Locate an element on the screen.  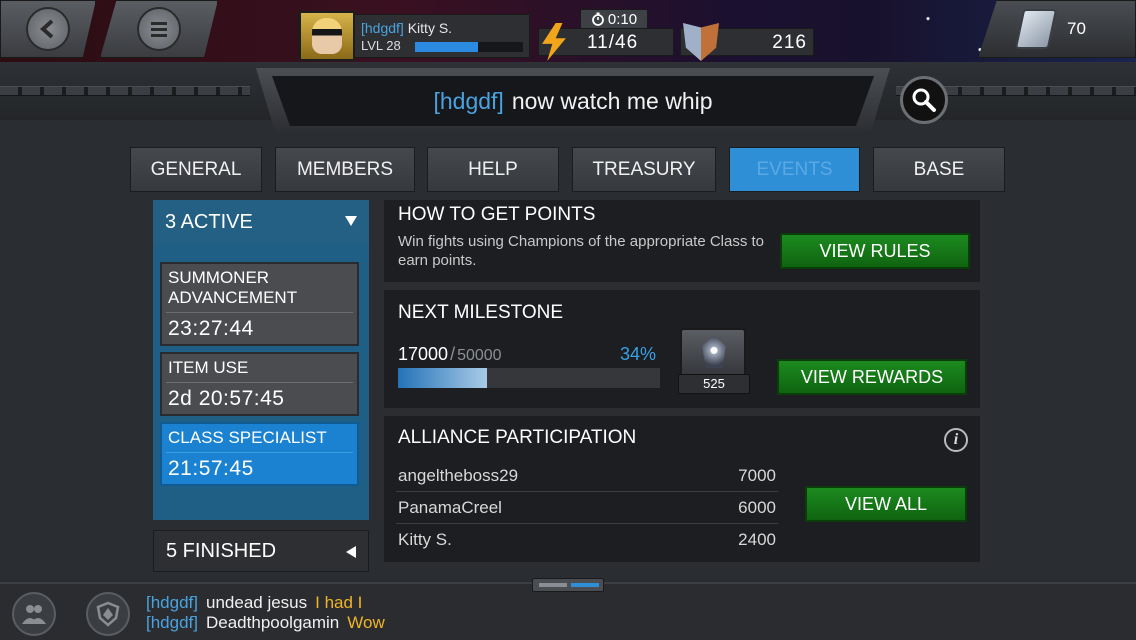
event-name: CLASS SPECIALIST is located at coordinates (247, 437).